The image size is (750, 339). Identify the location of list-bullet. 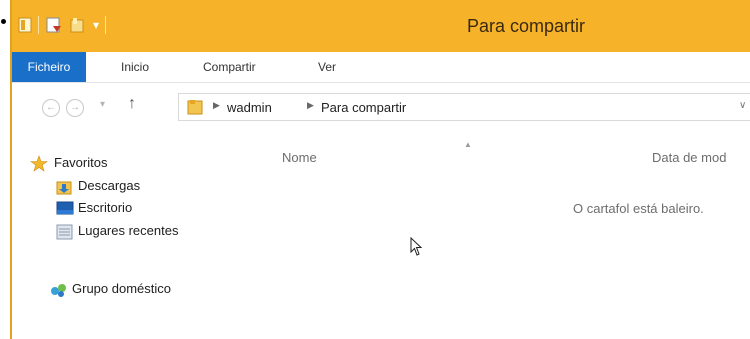
(3, 21).